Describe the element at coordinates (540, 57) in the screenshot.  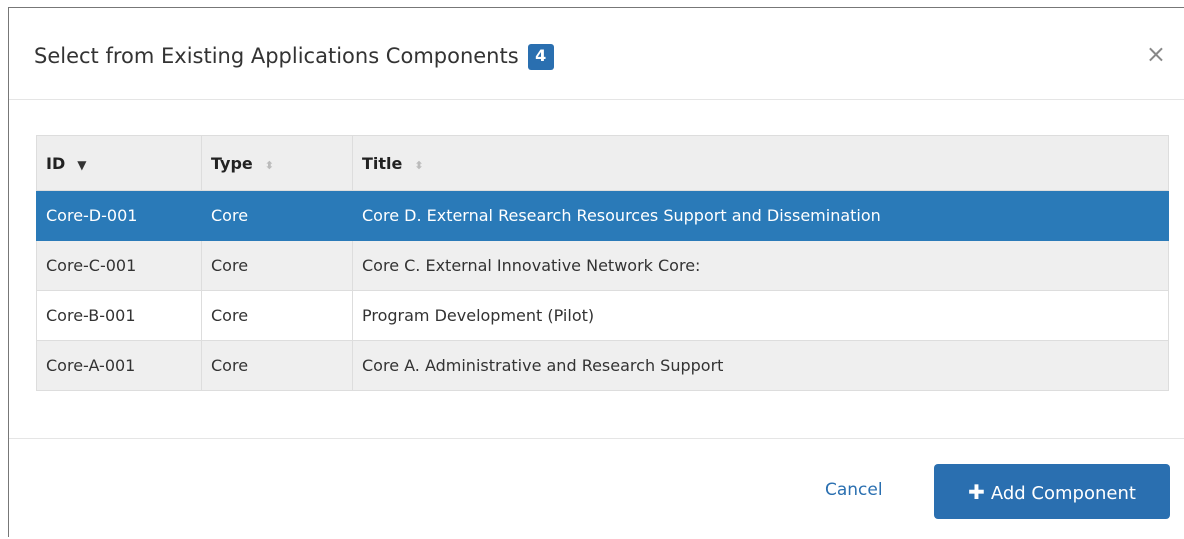
I see `count-badge: 4` at that location.